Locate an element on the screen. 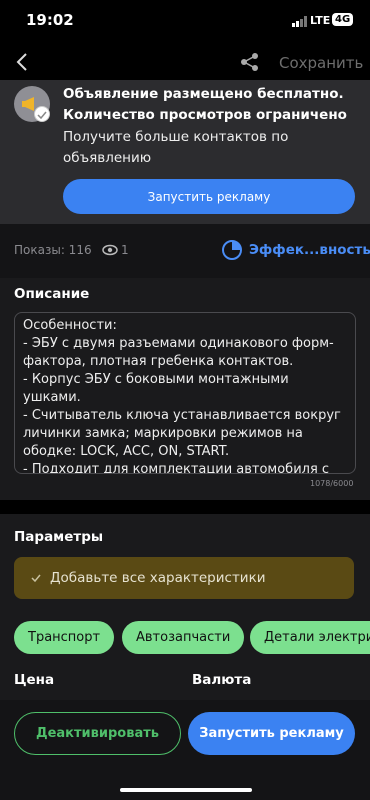 Image resolution: width=370 pixels, height=800 pixels. efficiency-link: Эффек...вность is located at coordinates (309, 250).